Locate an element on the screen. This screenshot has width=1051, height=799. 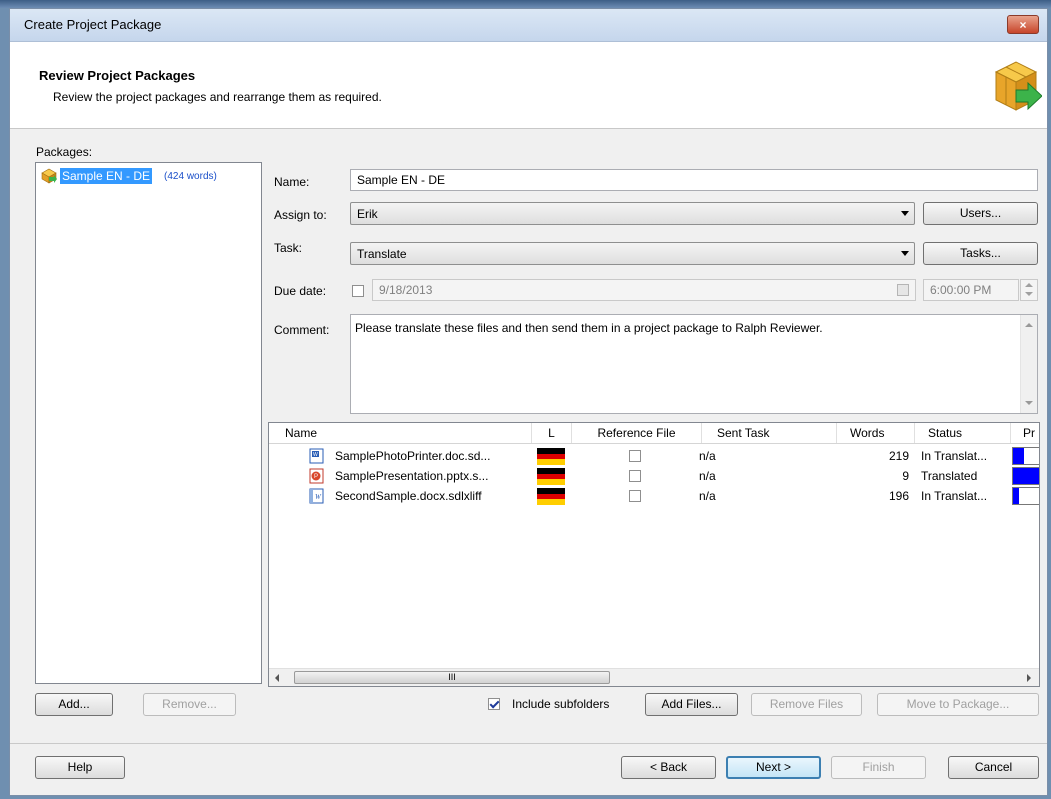
column-status: Status is located at coordinates (963, 433).